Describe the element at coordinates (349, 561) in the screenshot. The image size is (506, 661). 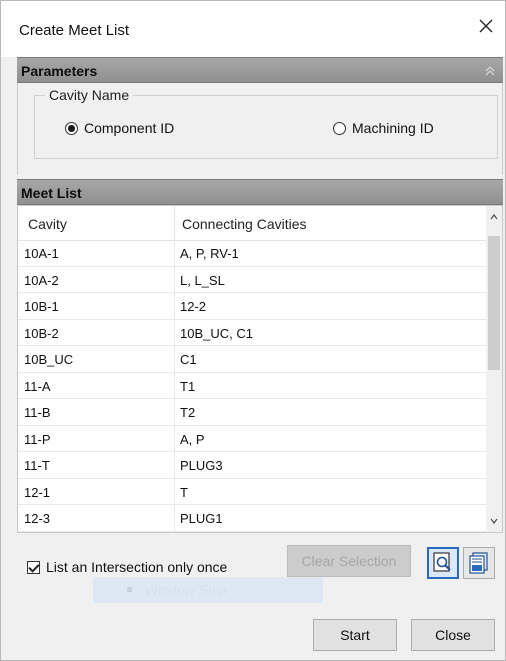
I see `clear-selection-button: Clear Selection` at that location.